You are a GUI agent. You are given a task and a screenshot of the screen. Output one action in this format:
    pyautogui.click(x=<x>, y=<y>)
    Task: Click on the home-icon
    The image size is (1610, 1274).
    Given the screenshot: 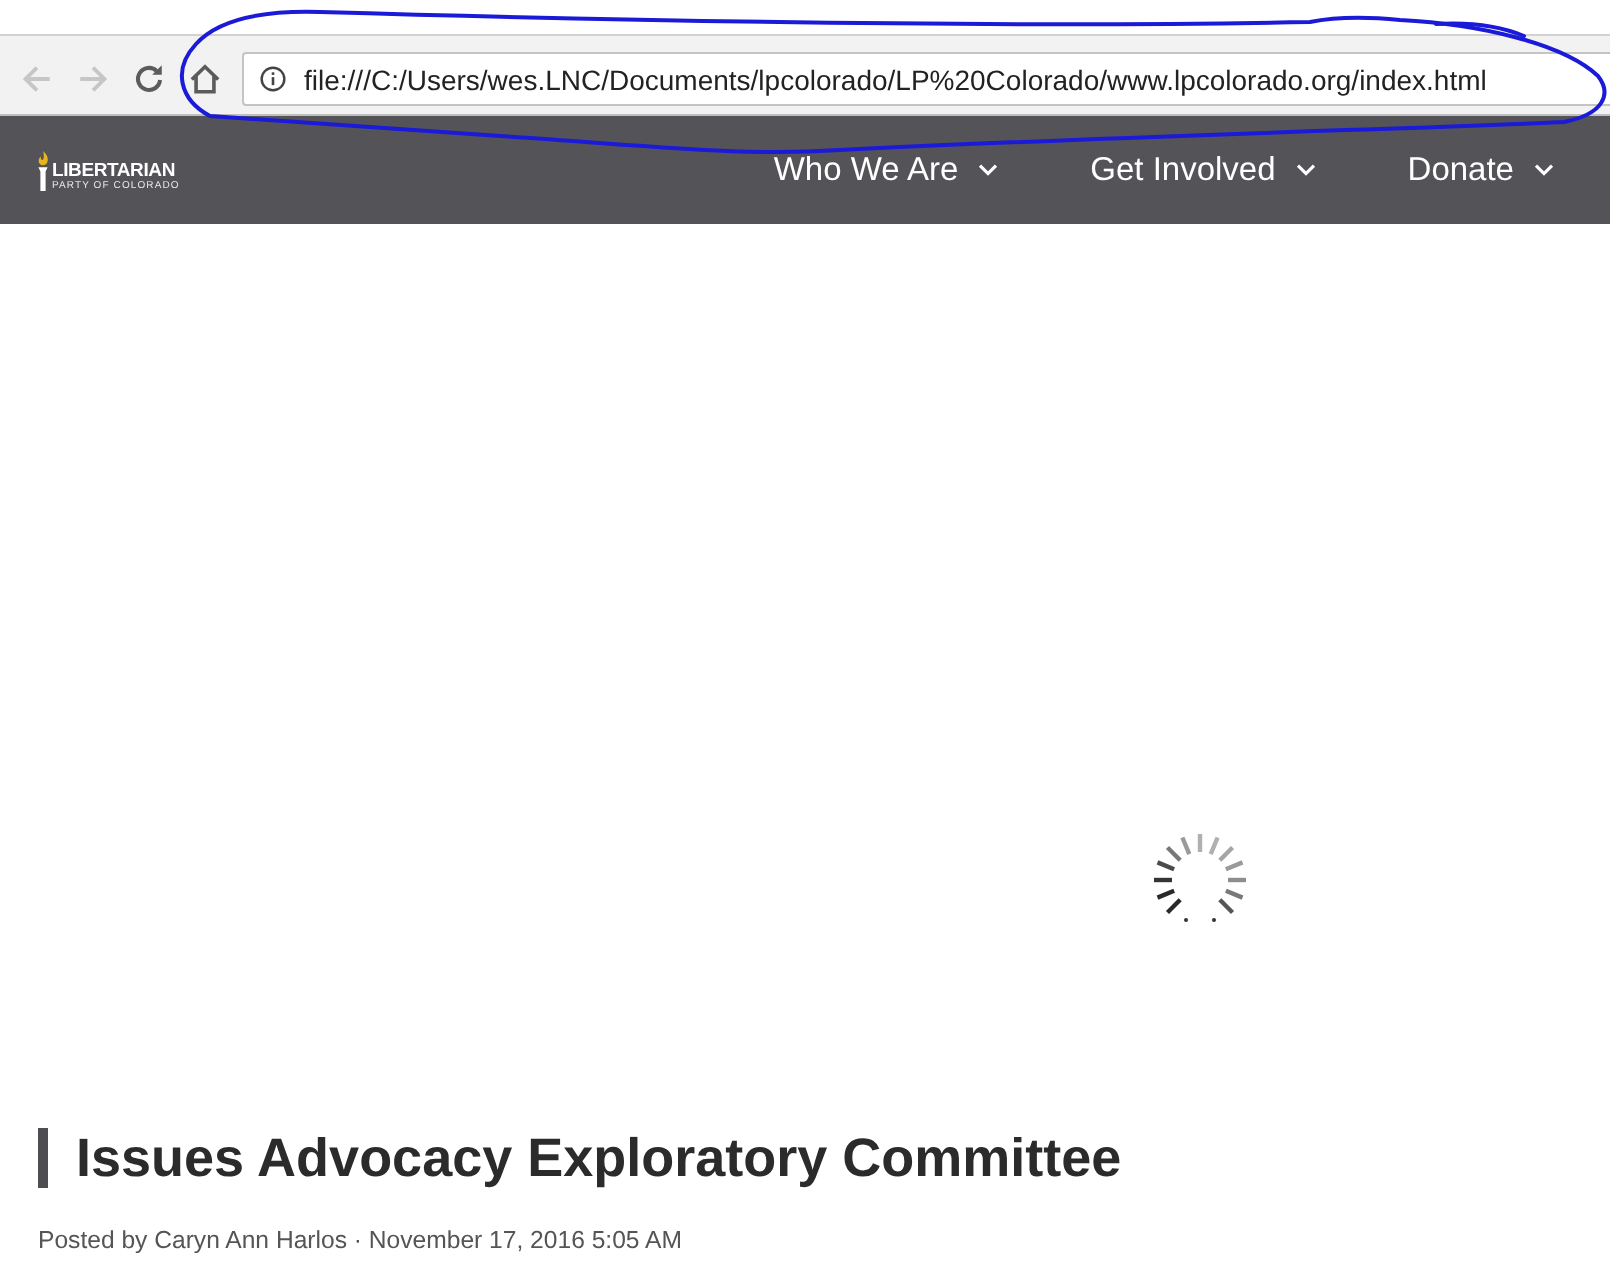 What is the action you would take?
    pyautogui.click(x=204, y=79)
    